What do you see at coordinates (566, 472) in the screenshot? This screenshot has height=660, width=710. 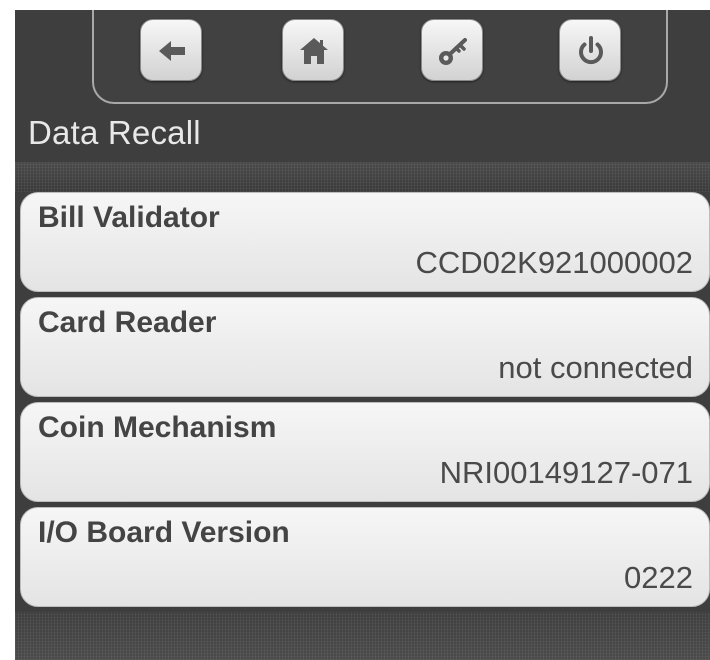 I see `record-value: NRI00149127-071` at bounding box center [566, 472].